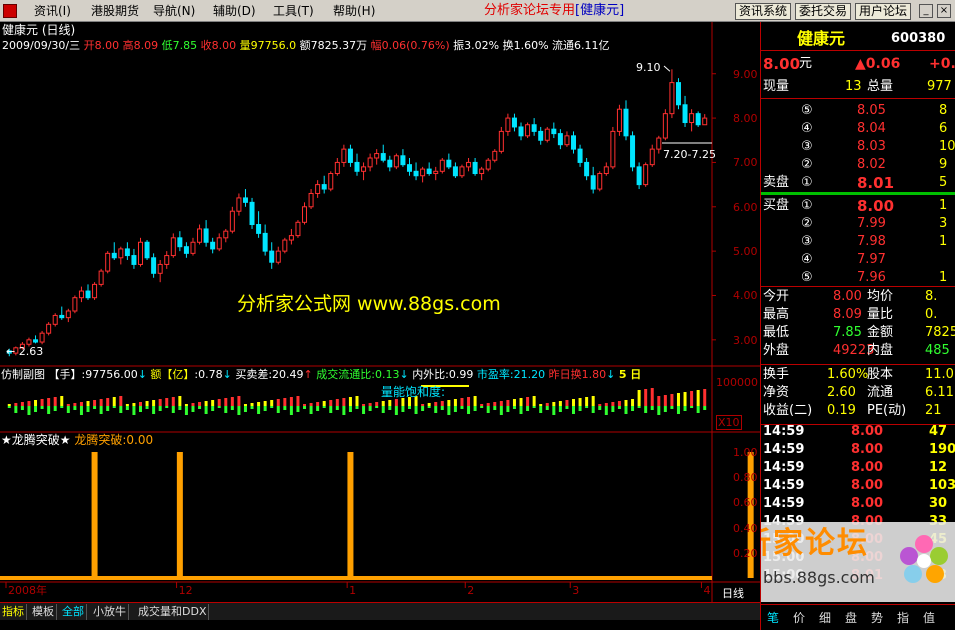  I want to click on right-tab: 值, so click(929, 617).